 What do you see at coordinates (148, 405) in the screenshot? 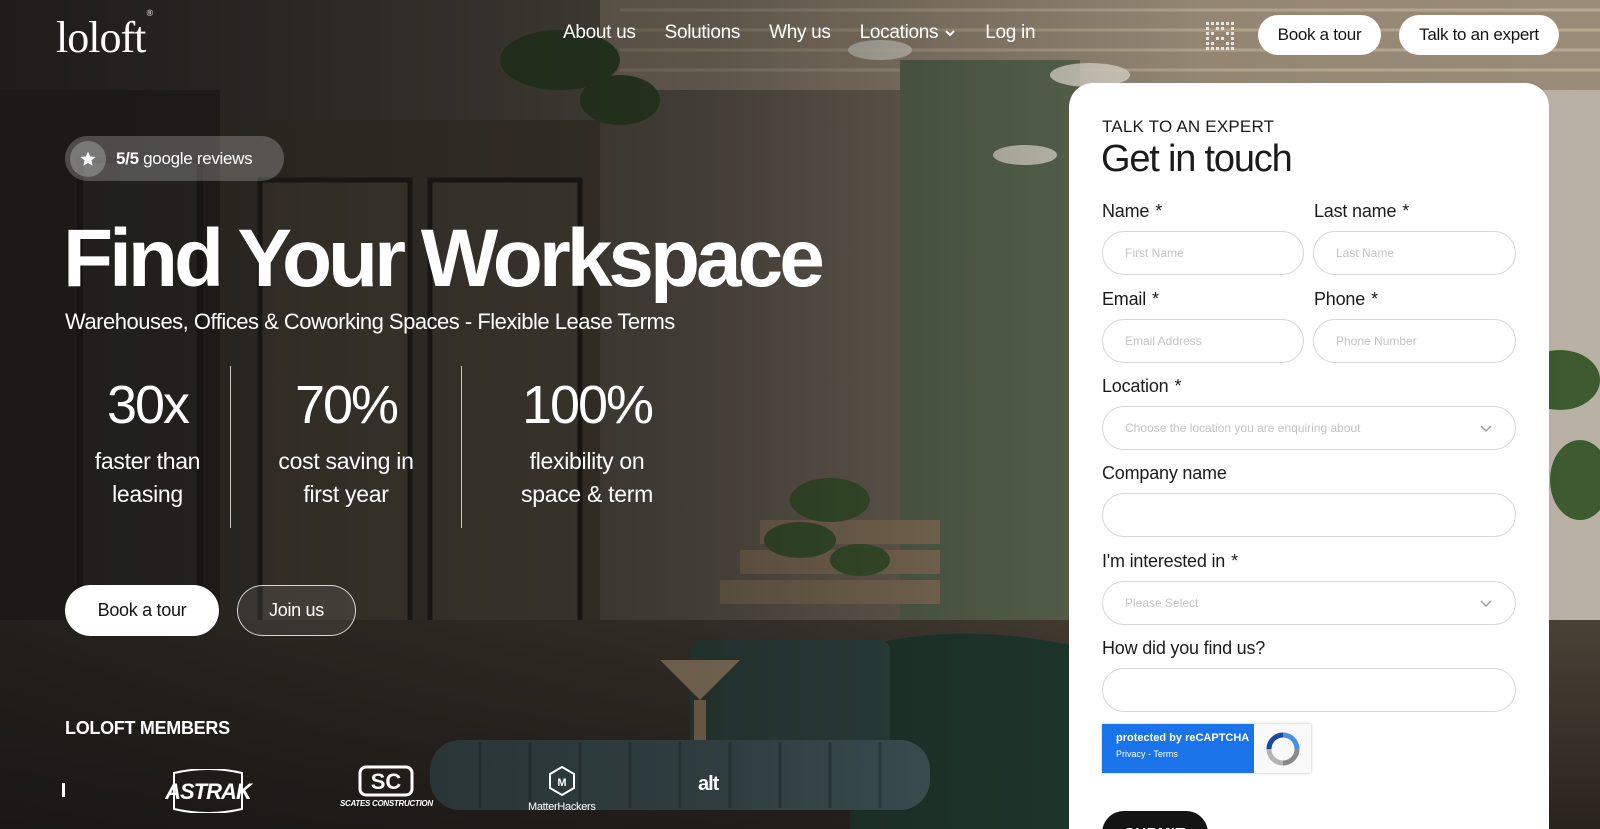
I see `stat-value: 30x` at bounding box center [148, 405].